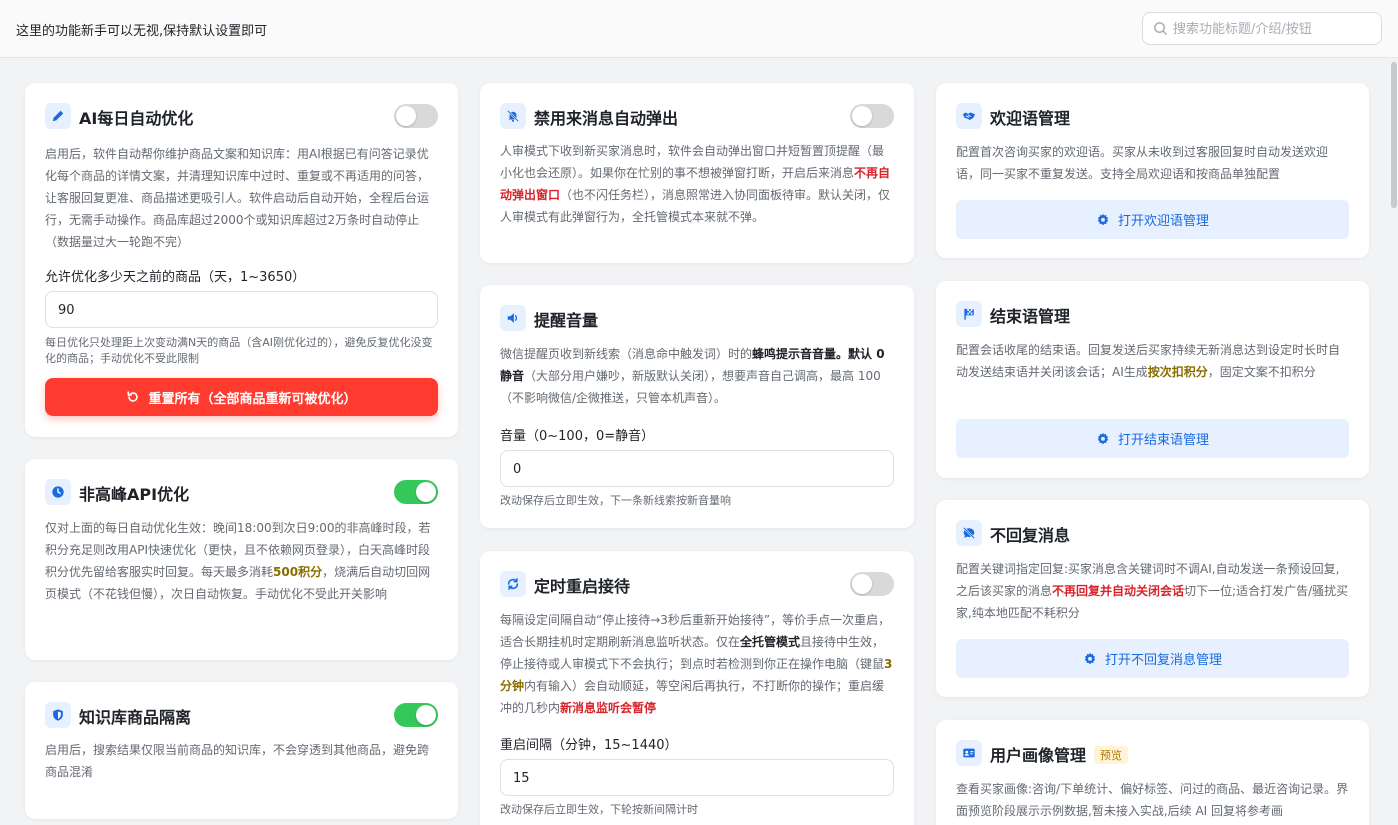  Describe the element at coordinates (175, 277) in the screenshot. I see `days-field-label: 允许优化多少天之前的商品（天，1~3650）` at that location.